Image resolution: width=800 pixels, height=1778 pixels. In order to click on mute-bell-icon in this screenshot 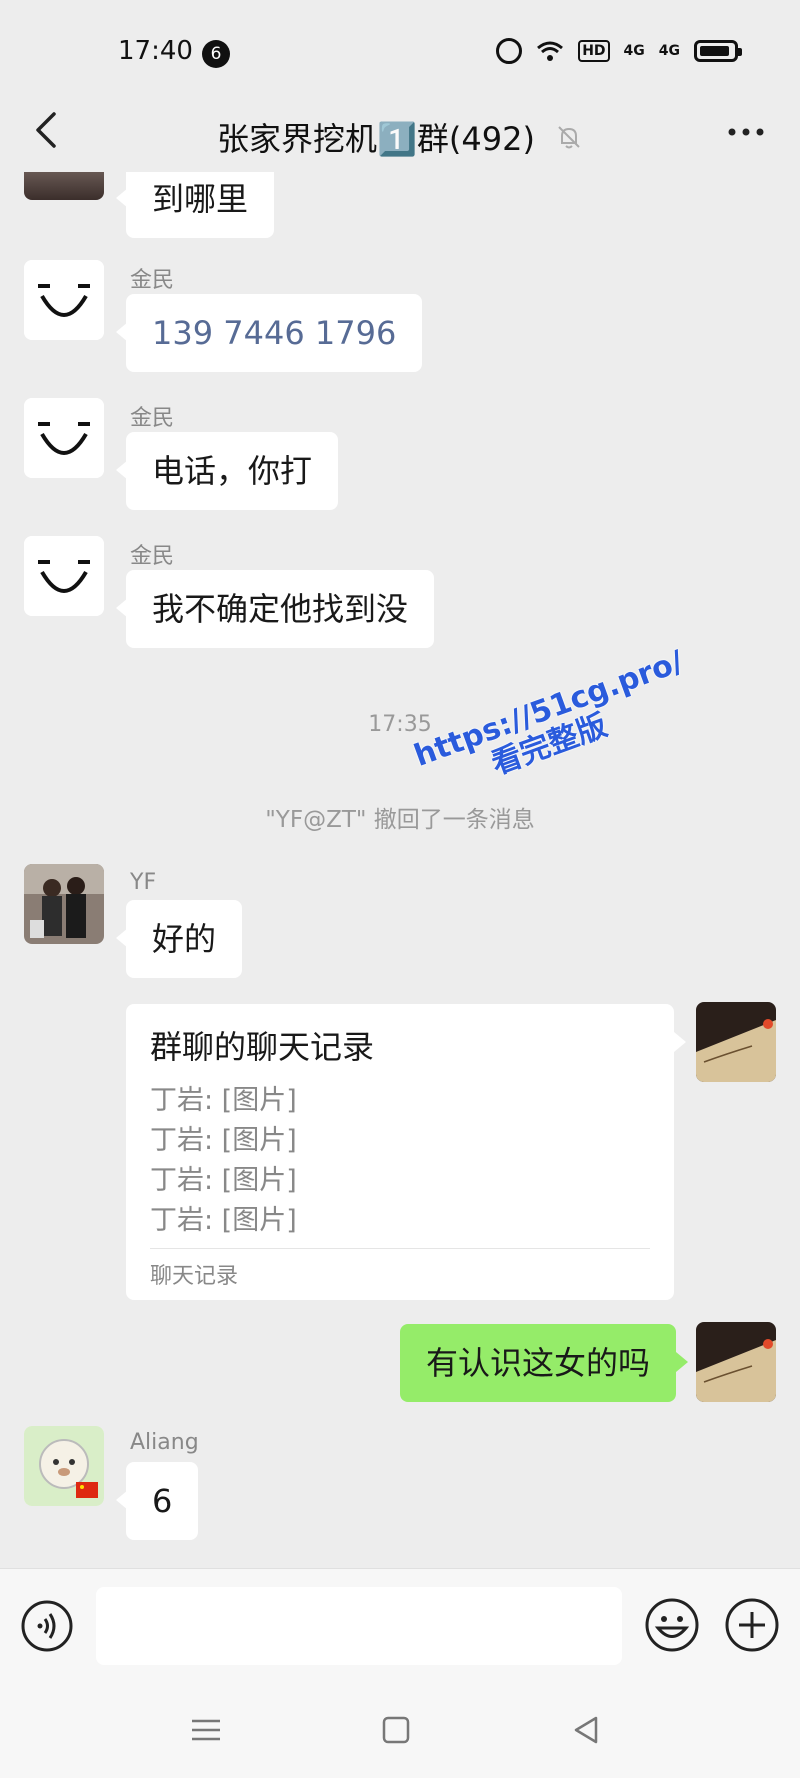, I will do `click(569, 137)`.